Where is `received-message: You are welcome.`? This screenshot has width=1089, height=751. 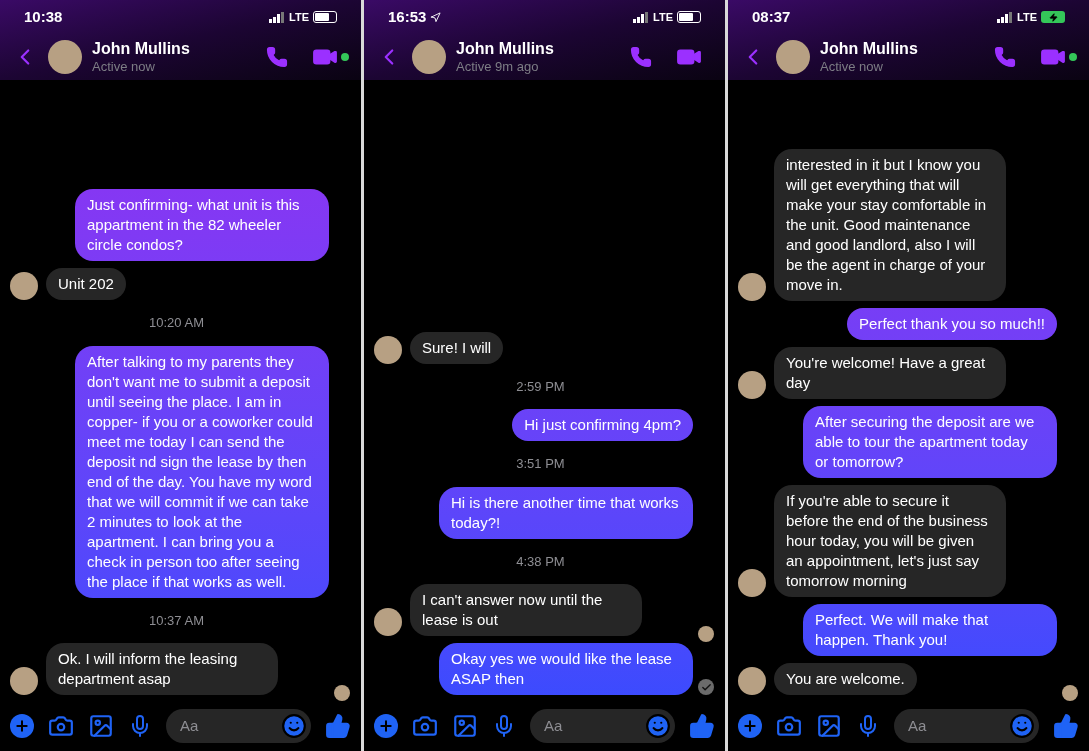 received-message: You are welcome. is located at coordinates (845, 679).